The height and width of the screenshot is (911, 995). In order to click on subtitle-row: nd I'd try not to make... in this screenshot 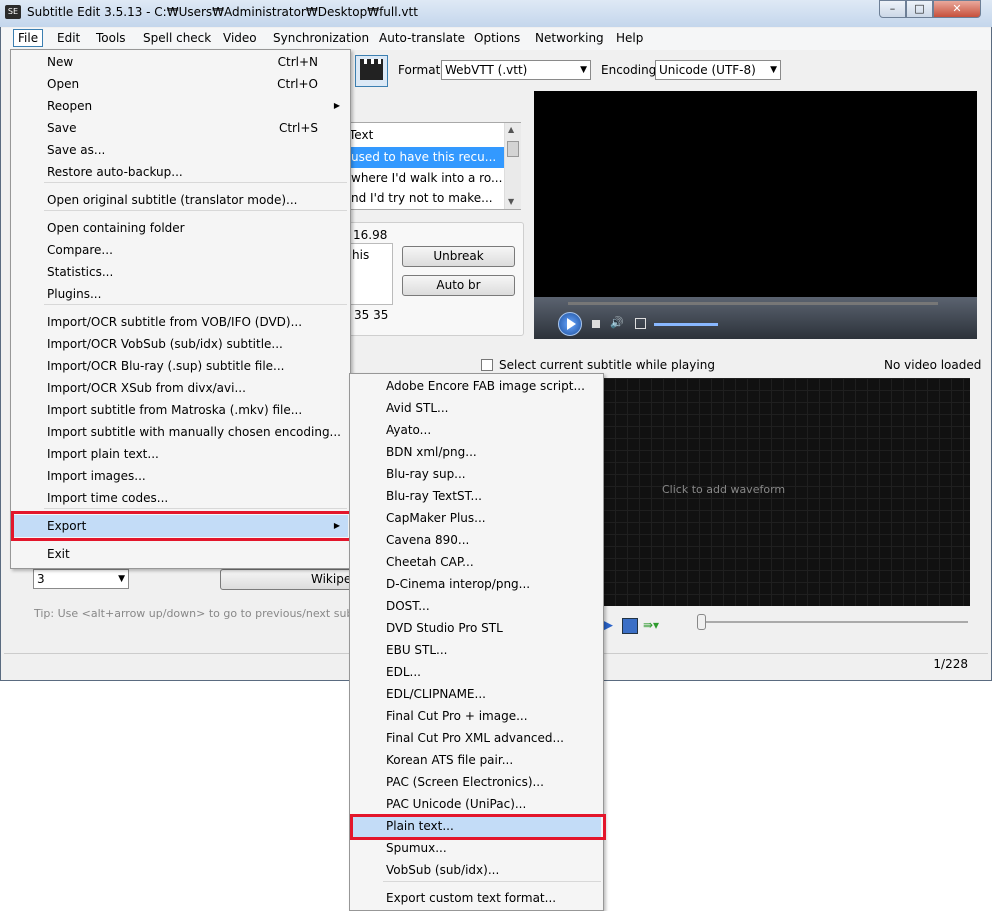, I will do `click(428, 198)`.